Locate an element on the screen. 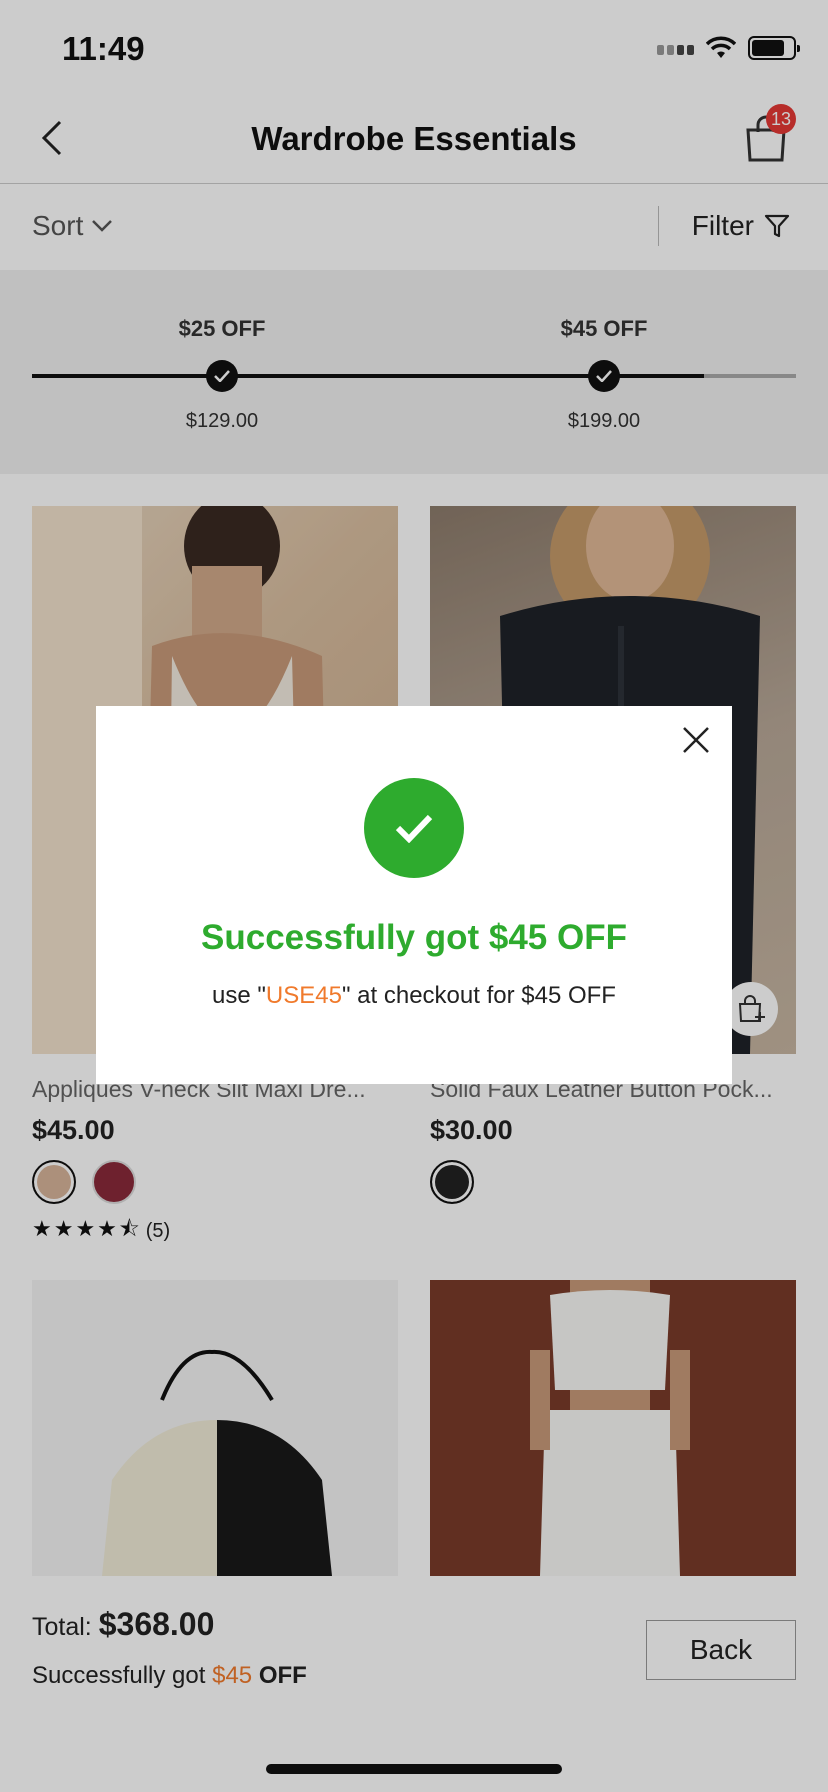 Image resolution: width=828 pixels, height=1792 pixels. modal-subtitle-suffix: " at checkout for $45 OFF is located at coordinates (478, 995).